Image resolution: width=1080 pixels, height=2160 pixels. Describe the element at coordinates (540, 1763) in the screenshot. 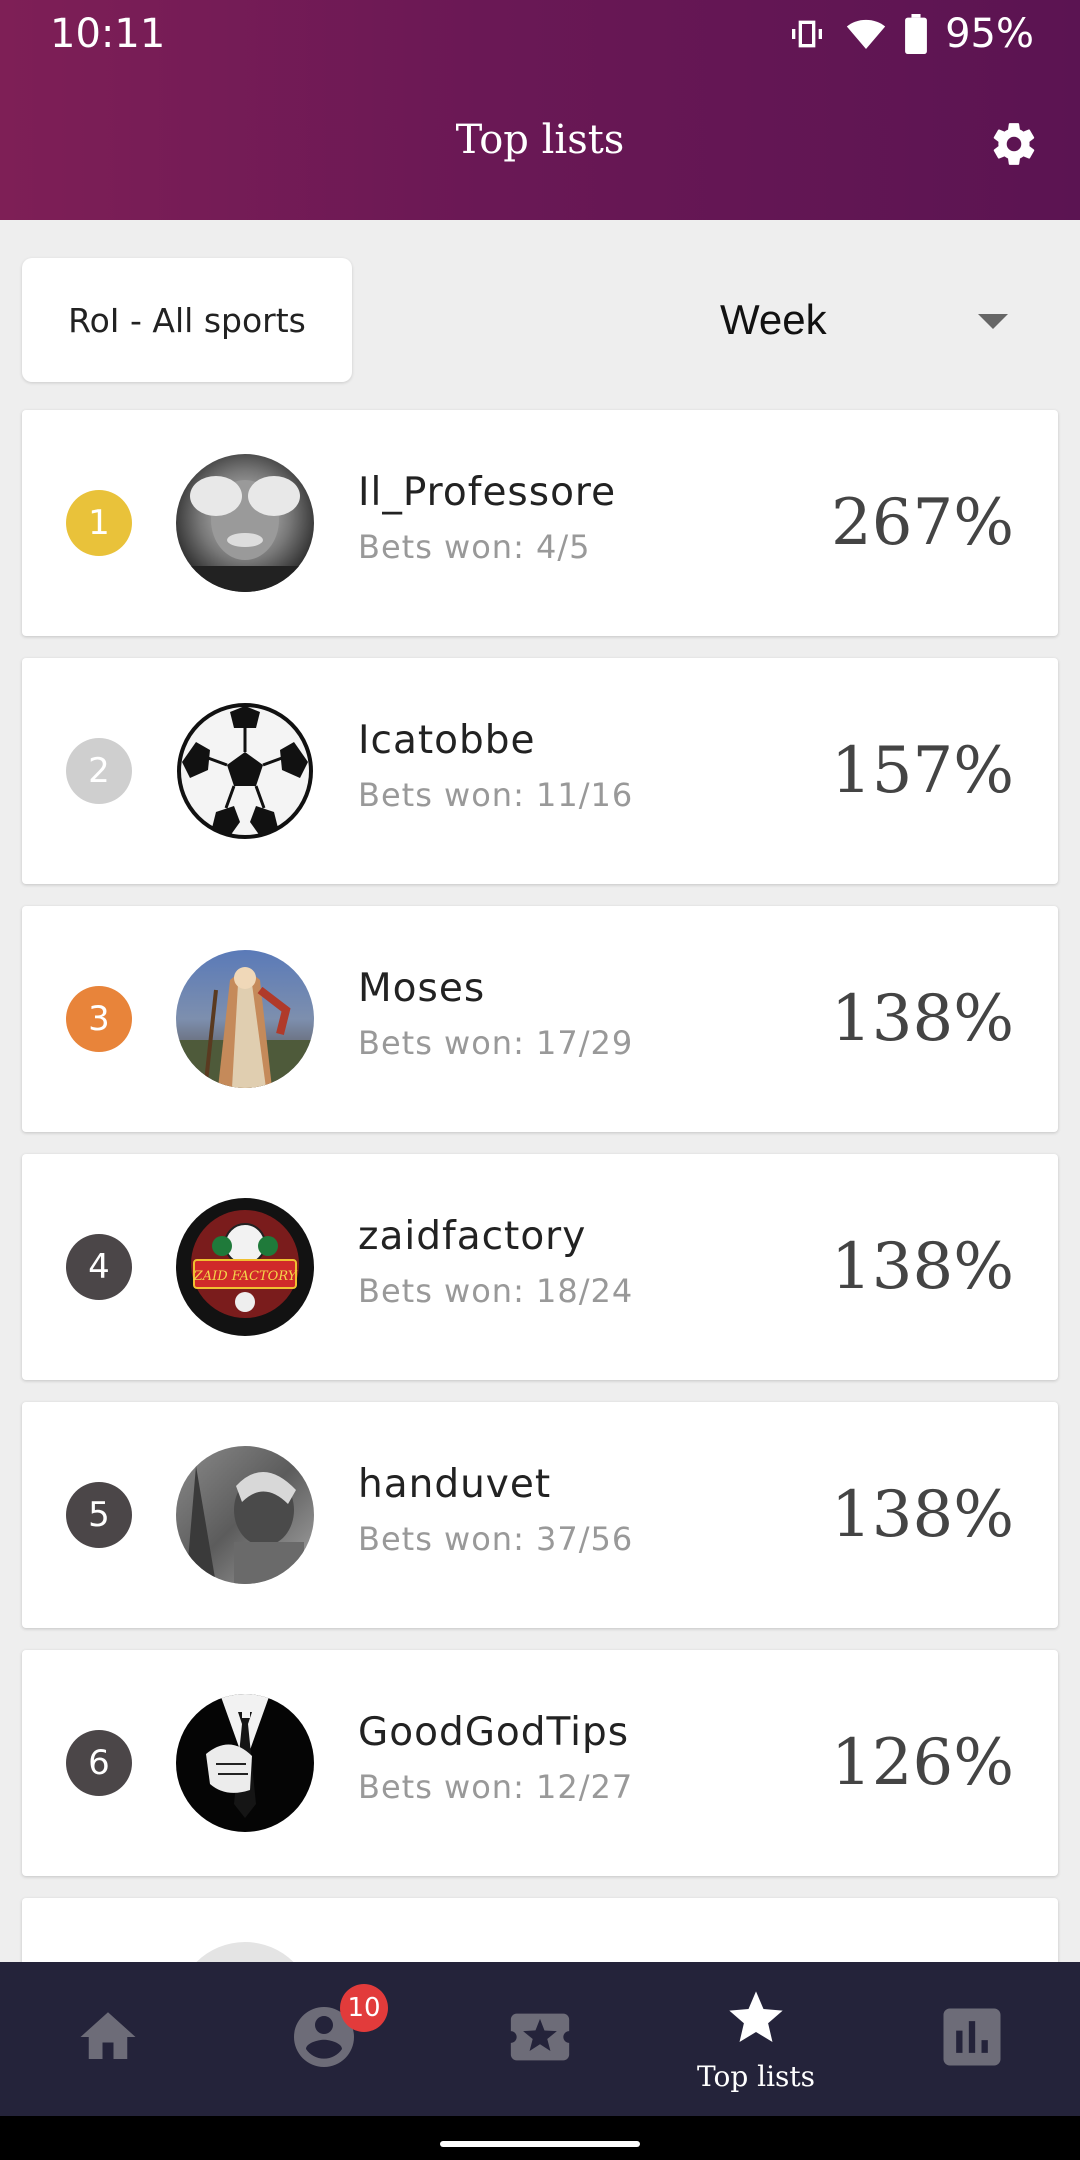

I see `list-item: 6 GoodGodTips Bets won: 12/27 126%` at that location.